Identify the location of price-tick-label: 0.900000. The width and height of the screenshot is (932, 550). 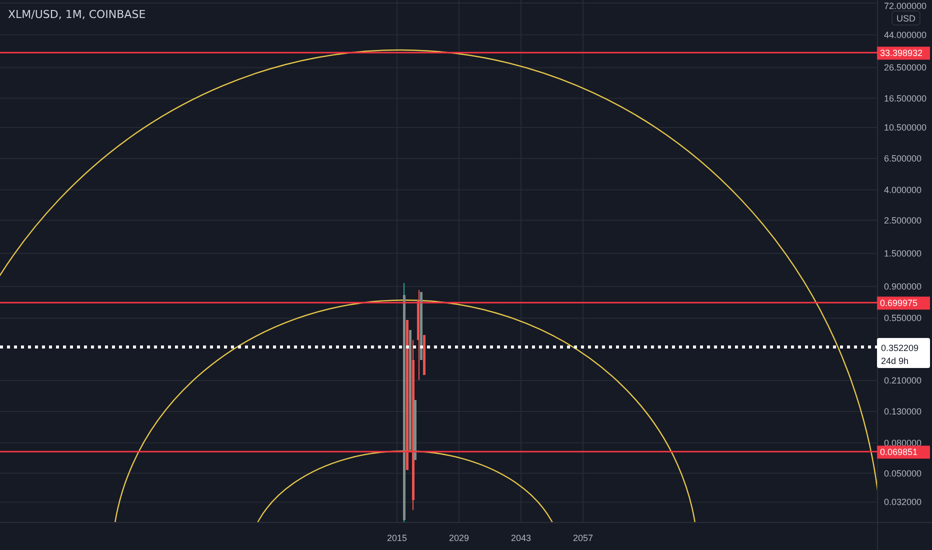
(903, 286).